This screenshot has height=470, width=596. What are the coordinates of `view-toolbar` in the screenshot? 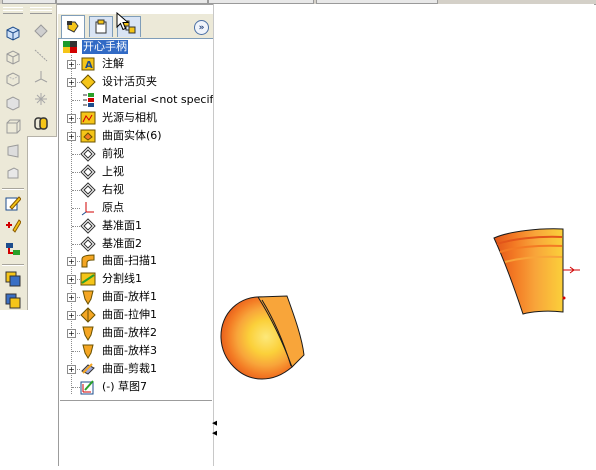 It's located at (14, 157).